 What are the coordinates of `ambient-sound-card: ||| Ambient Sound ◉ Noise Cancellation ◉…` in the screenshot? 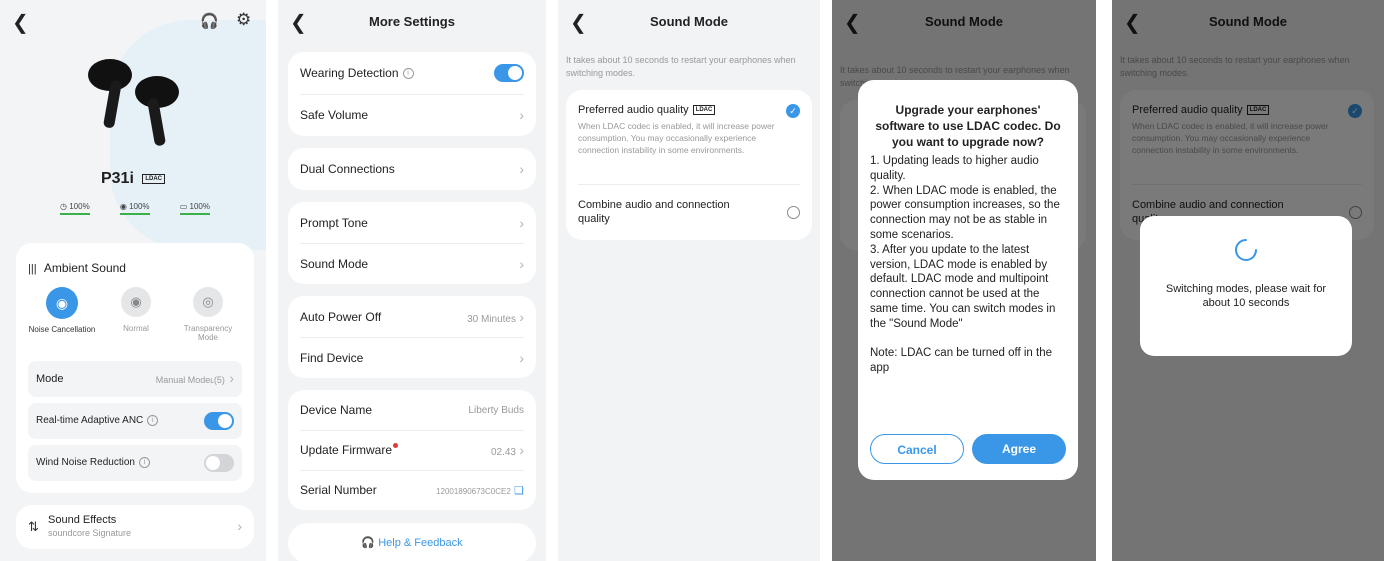 It's located at (135, 368).